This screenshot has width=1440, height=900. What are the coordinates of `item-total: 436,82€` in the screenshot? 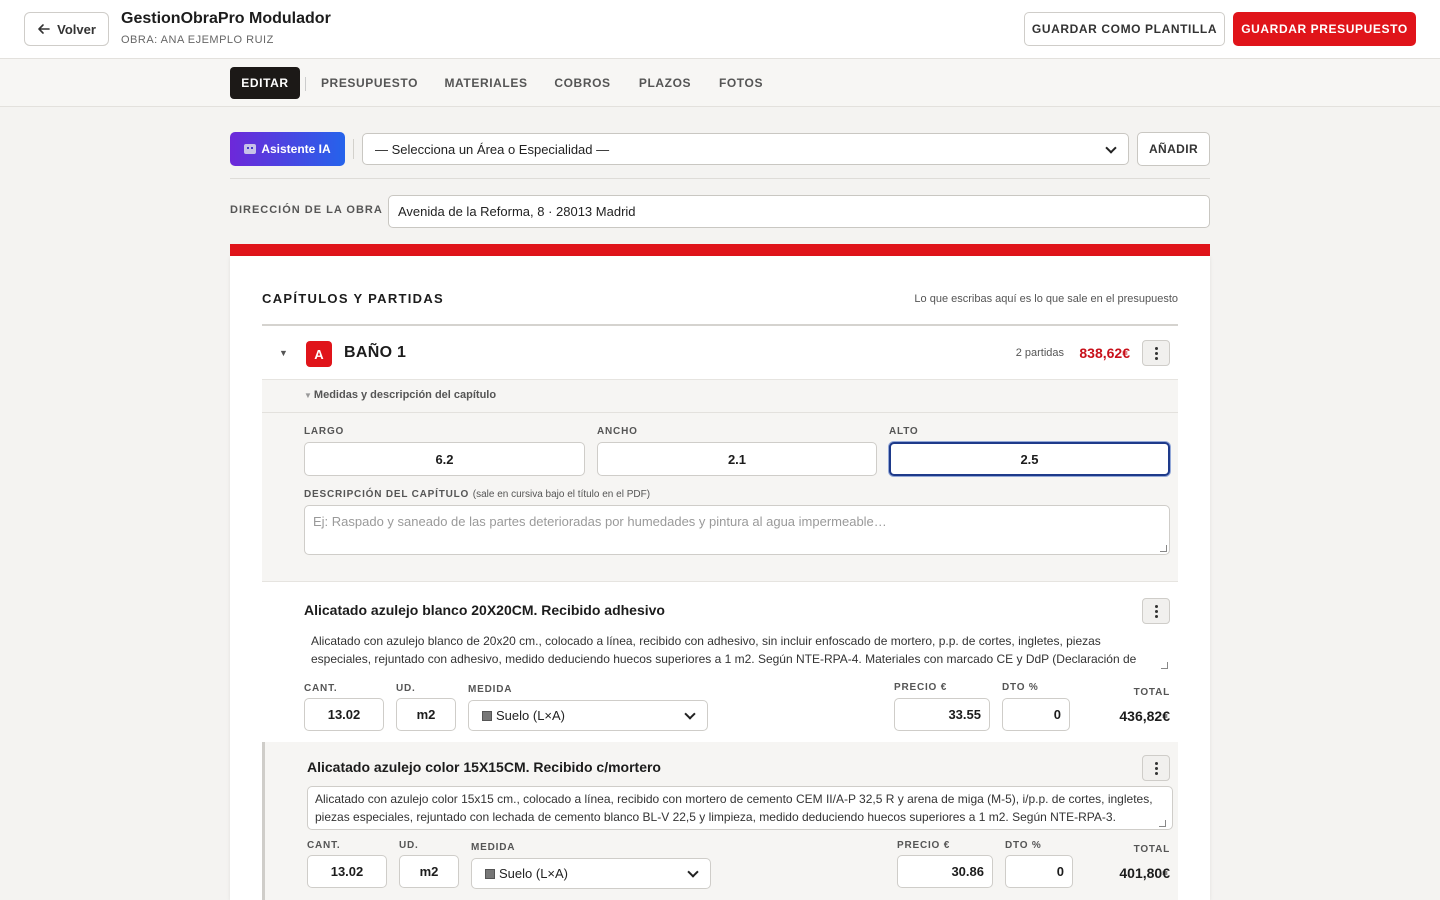 It's located at (1144, 716).